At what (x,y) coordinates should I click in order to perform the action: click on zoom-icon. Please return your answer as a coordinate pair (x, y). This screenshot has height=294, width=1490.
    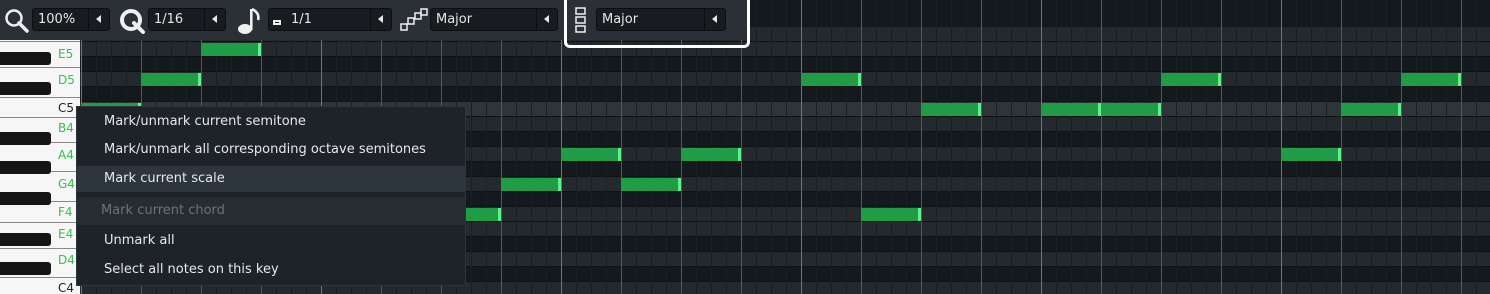
    Looking at the image, I should click on (17, 21).